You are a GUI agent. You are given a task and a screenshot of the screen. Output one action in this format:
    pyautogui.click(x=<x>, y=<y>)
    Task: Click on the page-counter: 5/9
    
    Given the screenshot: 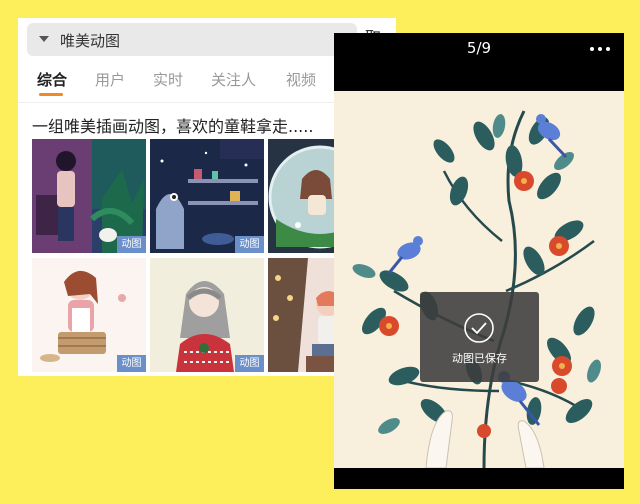 What is the action you would take?
    pyautogui.click(x=479, y=48)
    